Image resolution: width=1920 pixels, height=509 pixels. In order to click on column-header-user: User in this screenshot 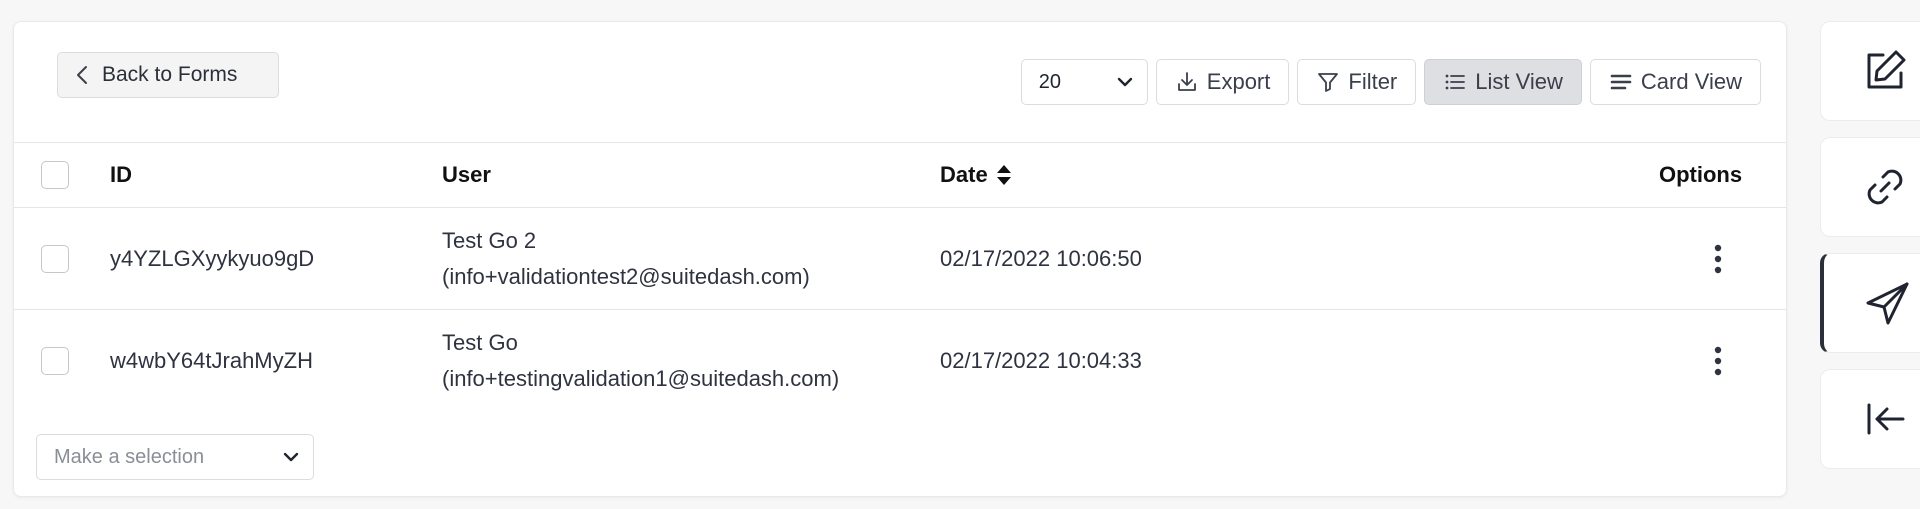, I will do `click(466, 174)`.